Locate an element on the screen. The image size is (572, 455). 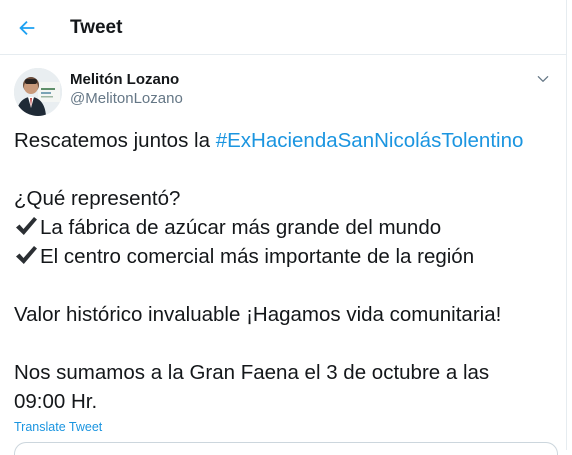
chevron-down-icon is located at coordinates (543, 79).